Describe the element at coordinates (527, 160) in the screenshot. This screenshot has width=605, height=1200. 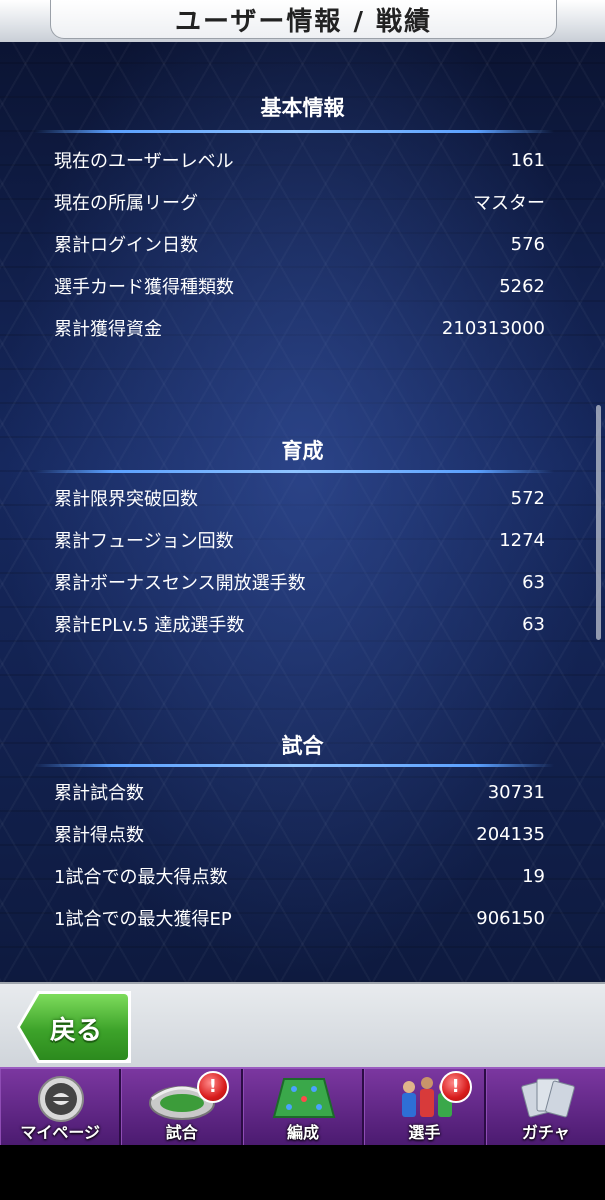
I see `stat-value: 161` at that location.